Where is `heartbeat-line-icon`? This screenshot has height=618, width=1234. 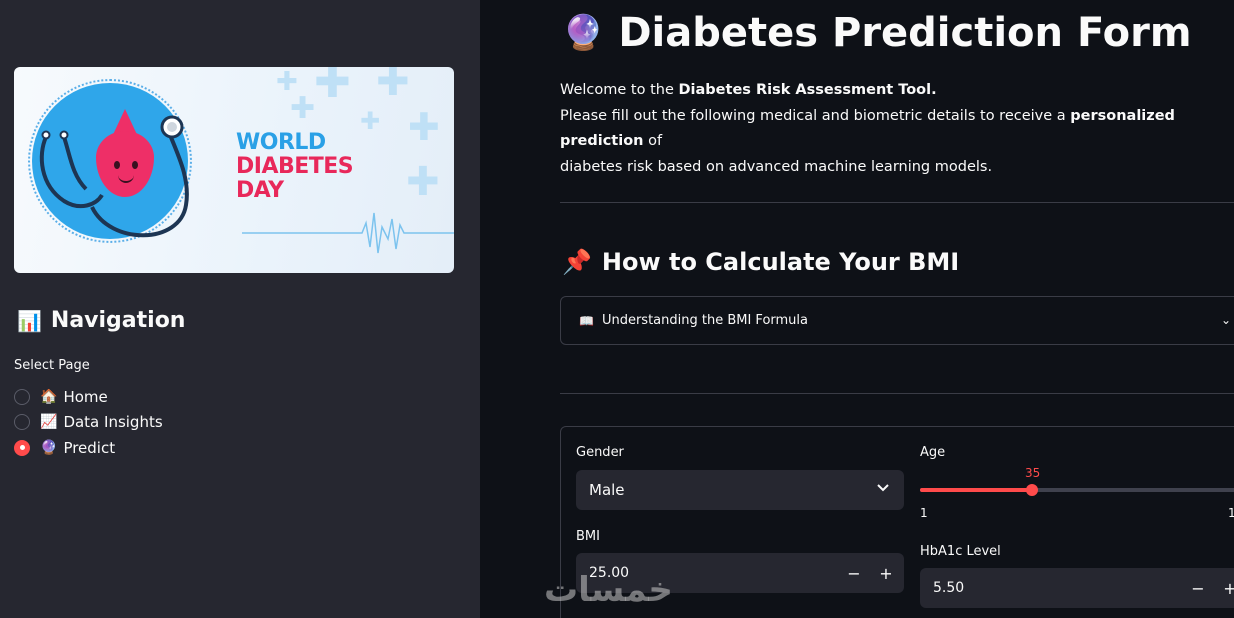 heartbeat-line-icon is located at coordinates (348, 233).